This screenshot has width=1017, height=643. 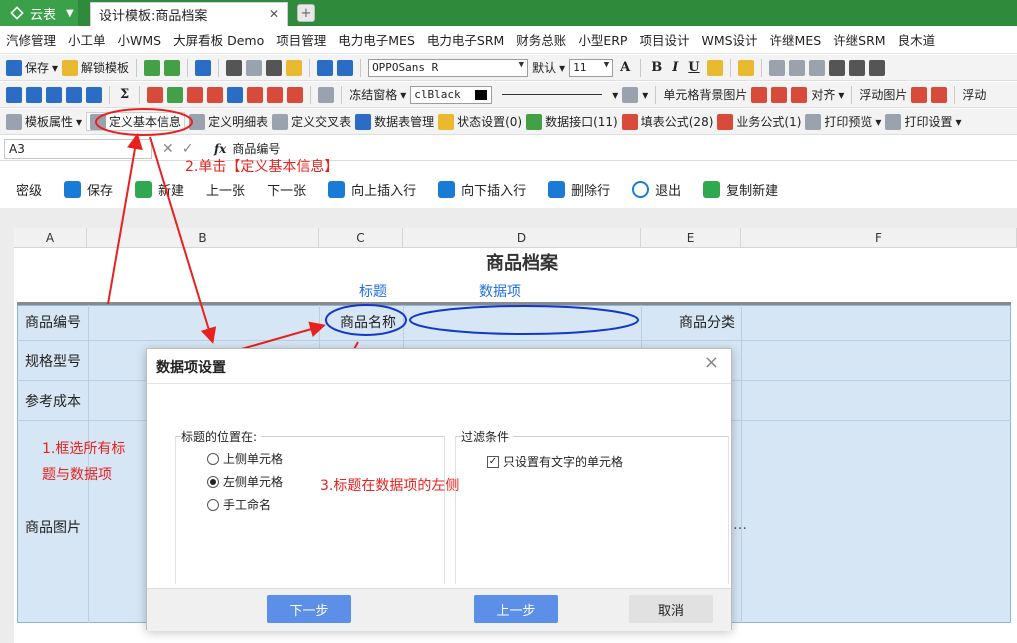 I want to click on import-excel-icon, so click(x=152, y=67).